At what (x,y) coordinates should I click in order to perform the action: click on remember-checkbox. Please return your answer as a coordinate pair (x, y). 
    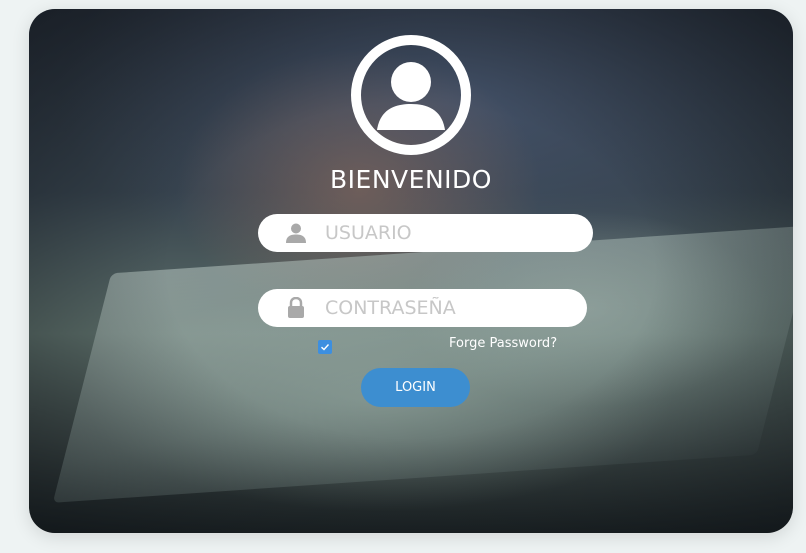
    Looking at the image, I should click on (325, 347).